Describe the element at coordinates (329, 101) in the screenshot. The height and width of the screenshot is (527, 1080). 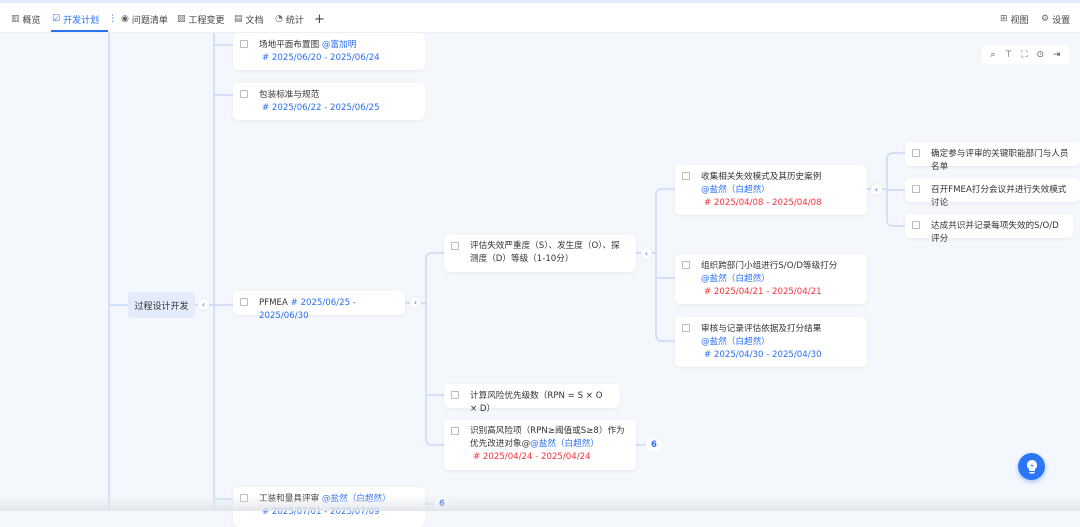
I see `node-packaging: 包装标准与规范 # 2025/06/22 - 2025/06/25` at that location.